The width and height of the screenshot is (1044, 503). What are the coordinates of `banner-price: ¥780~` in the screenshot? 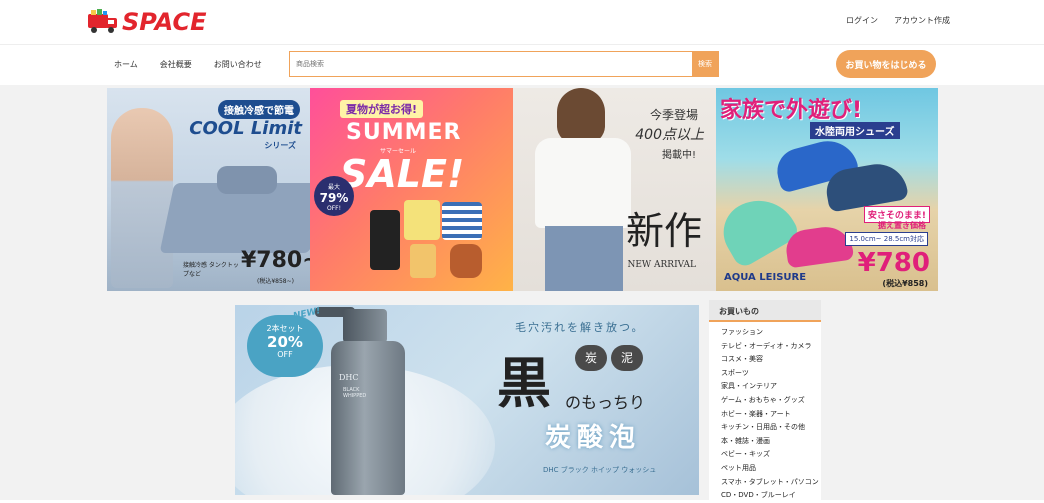 It's located at (275, 260).